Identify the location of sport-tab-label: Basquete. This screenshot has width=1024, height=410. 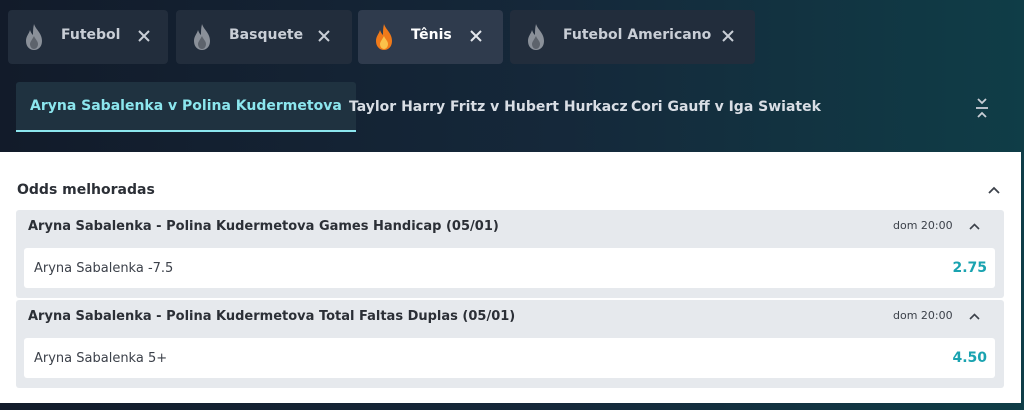
(266, 35).